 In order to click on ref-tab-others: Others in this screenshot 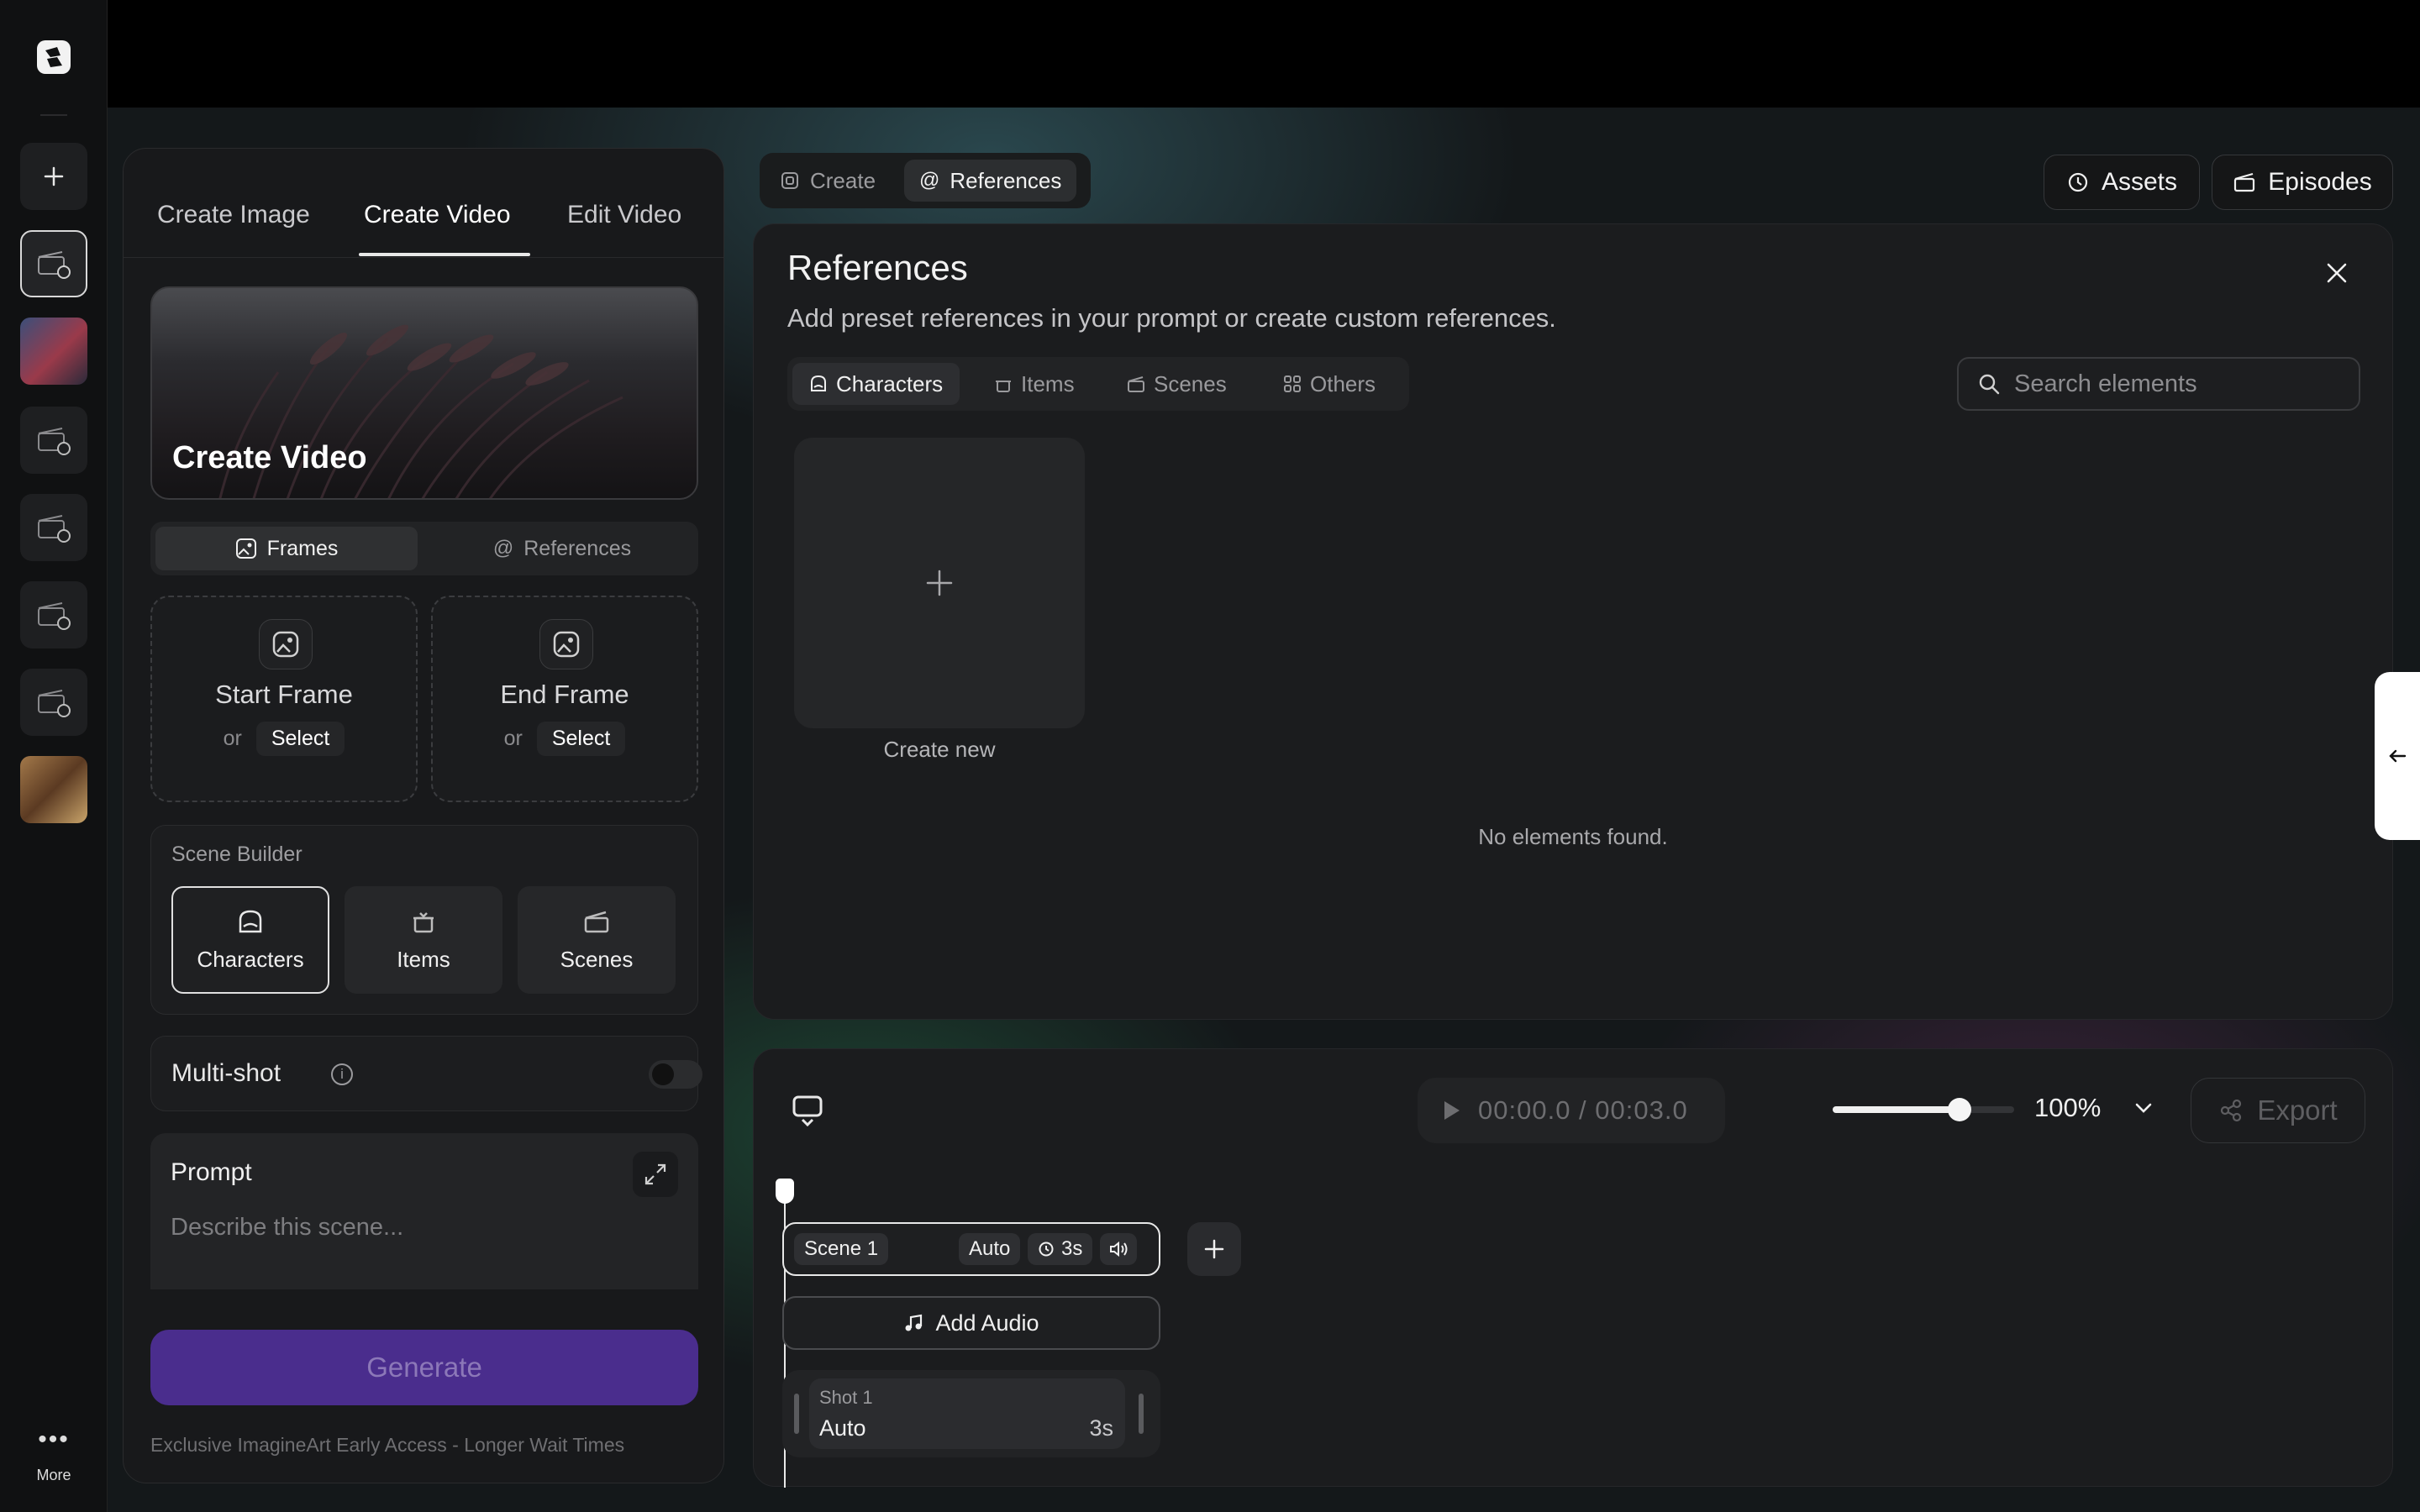, I will do `click(1329, 384)`.